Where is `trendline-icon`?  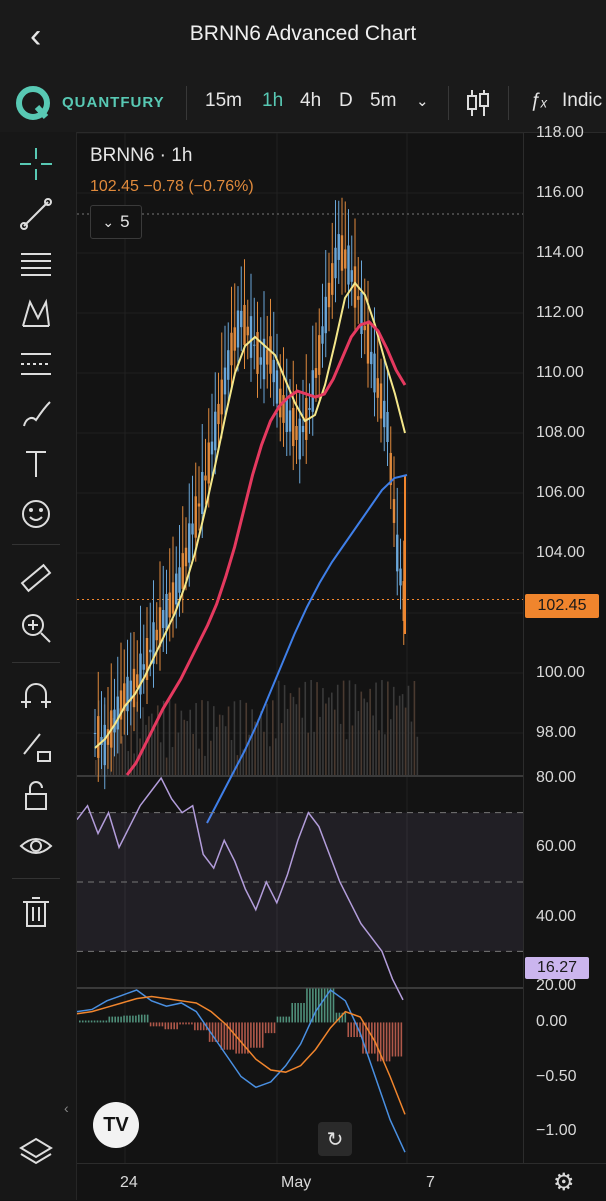
trendline-icon is located at coordinates (36, 214).